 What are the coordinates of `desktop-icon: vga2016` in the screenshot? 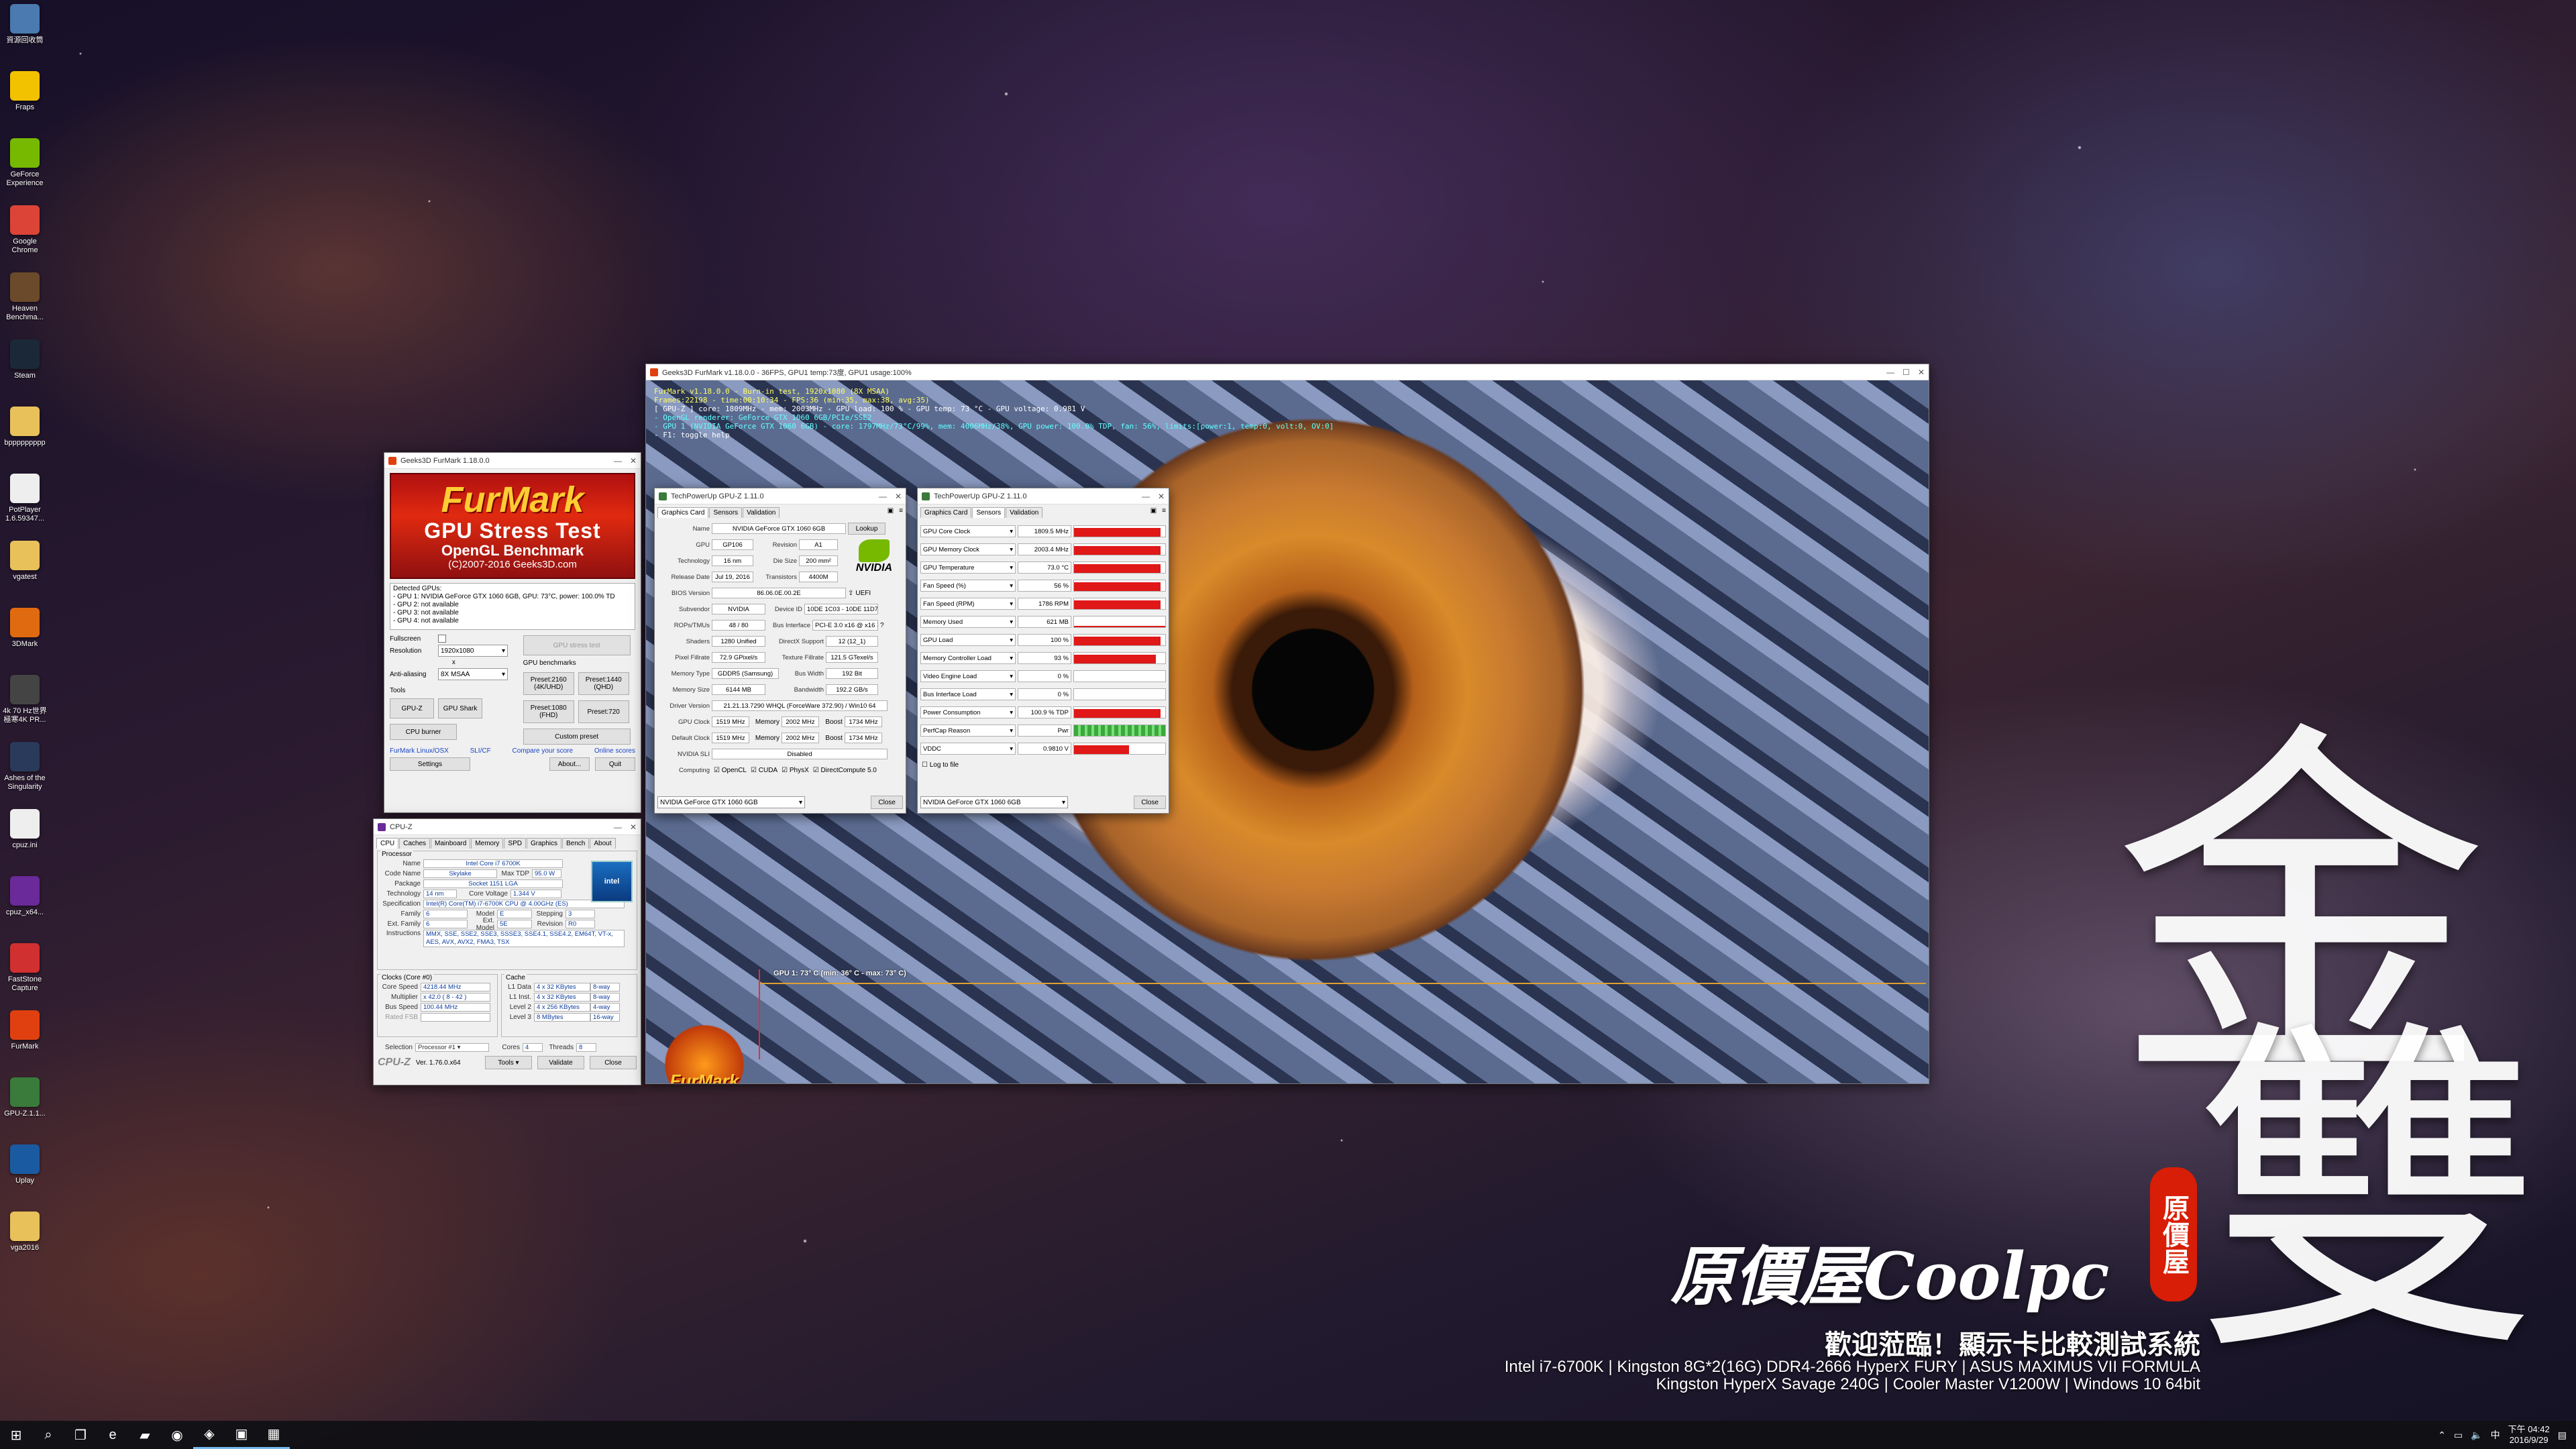 It's located at (25, 1244).